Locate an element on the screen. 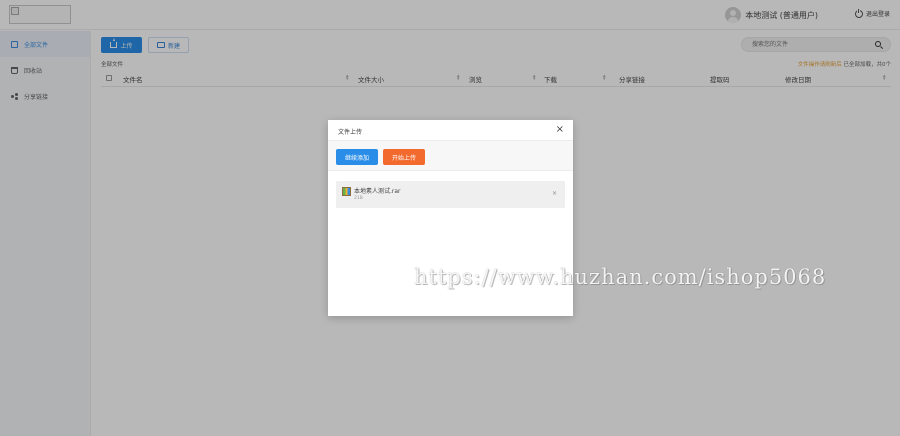 The height and width of the screenshot is (436, 900). remove-file-icon: × is located at coordinates (554, 193).